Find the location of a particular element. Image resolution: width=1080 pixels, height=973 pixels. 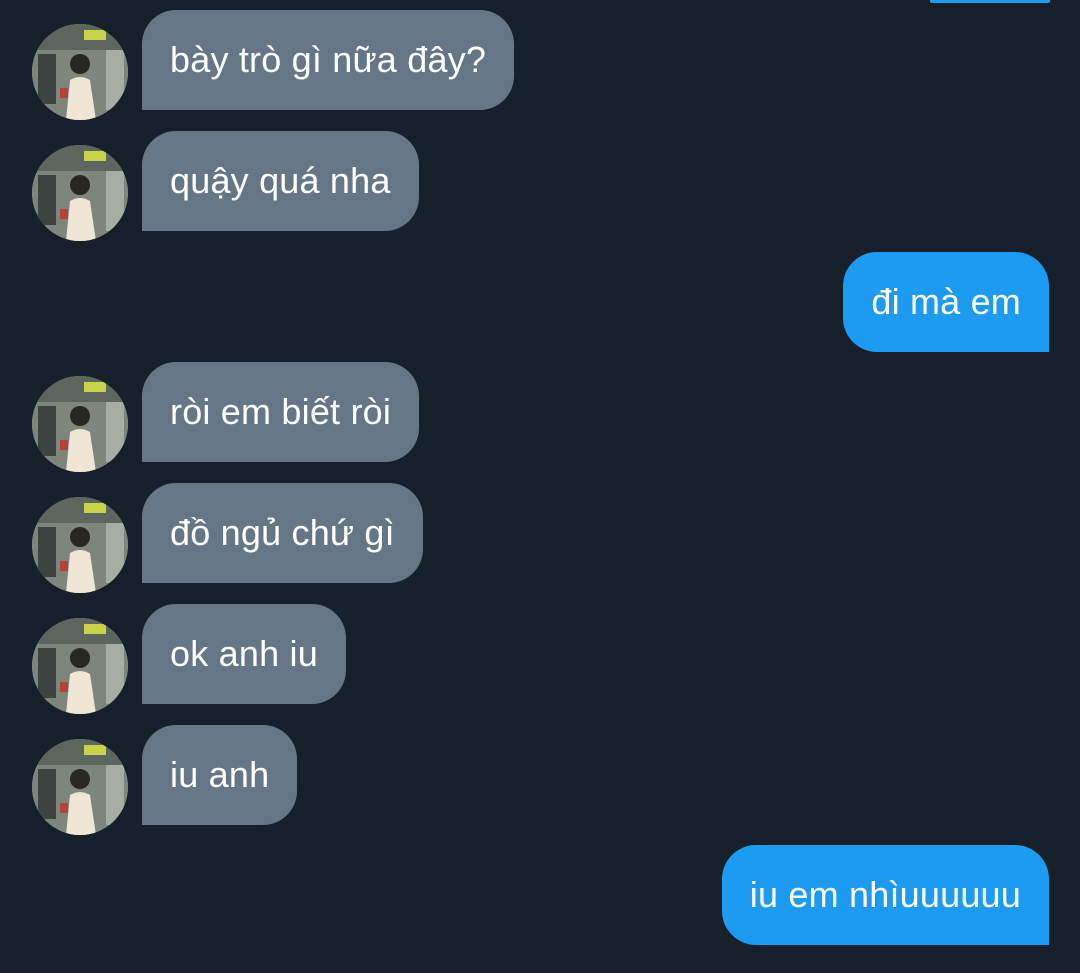

received-message: đồ ngủ chứ gì is located at coordinates (222, 538).